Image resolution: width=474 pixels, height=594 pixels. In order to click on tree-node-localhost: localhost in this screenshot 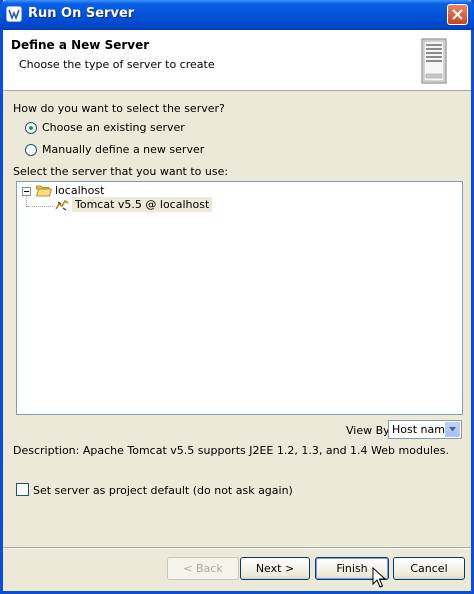, I will do `click(79, 190)`.